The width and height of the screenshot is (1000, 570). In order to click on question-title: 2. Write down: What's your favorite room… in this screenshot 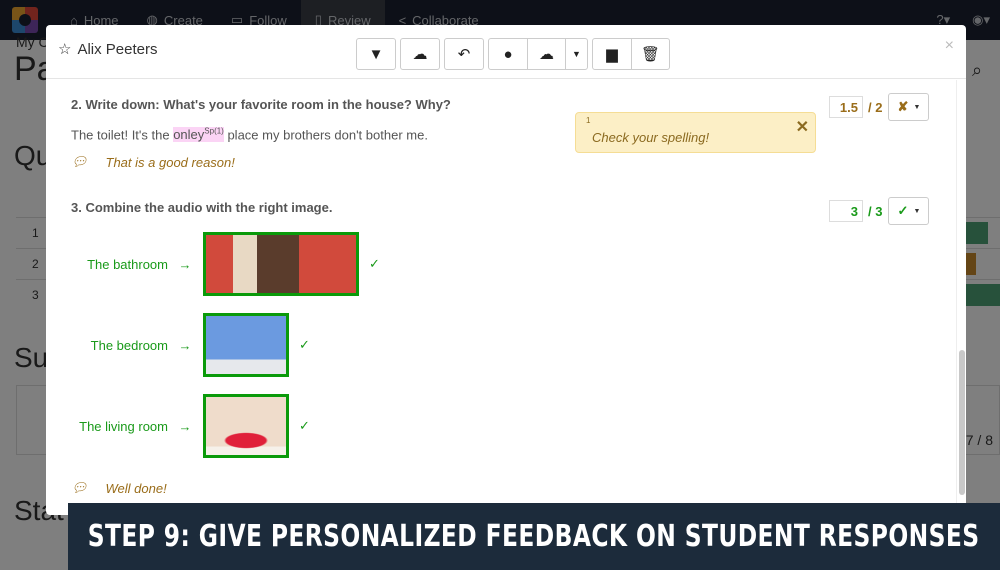, I will do `click(261, 104)`.